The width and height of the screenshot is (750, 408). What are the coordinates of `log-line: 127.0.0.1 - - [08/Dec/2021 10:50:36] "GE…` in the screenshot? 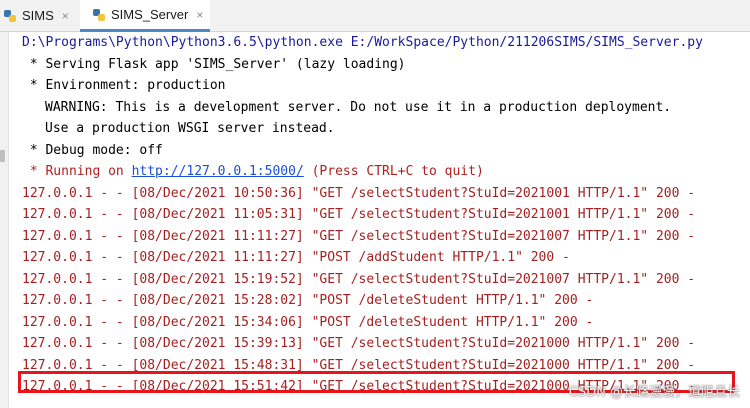 It's located at (359, 193).